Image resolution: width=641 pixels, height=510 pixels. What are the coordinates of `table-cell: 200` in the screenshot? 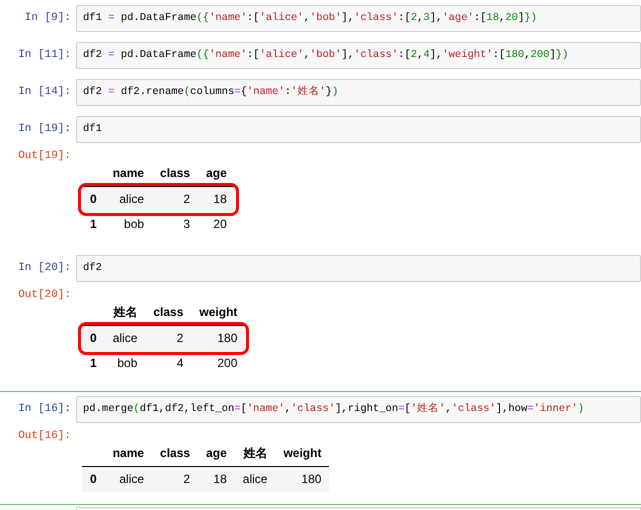 It's located at (218, 363).